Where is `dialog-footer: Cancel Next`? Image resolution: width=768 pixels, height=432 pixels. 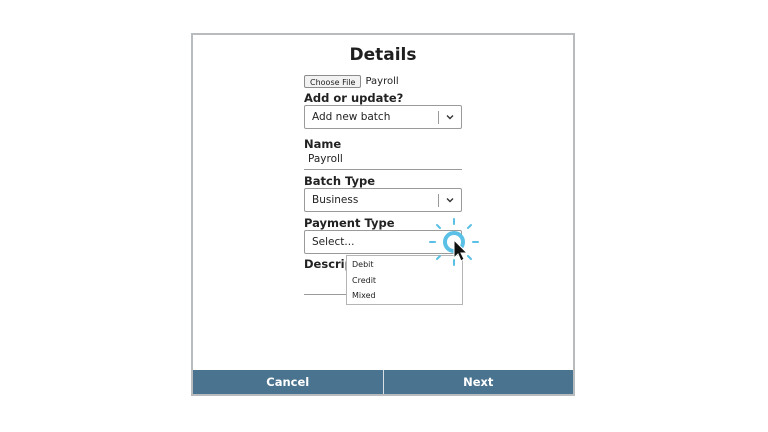 dialog-footer: Cancel Next is located at coordinates (383, 382).